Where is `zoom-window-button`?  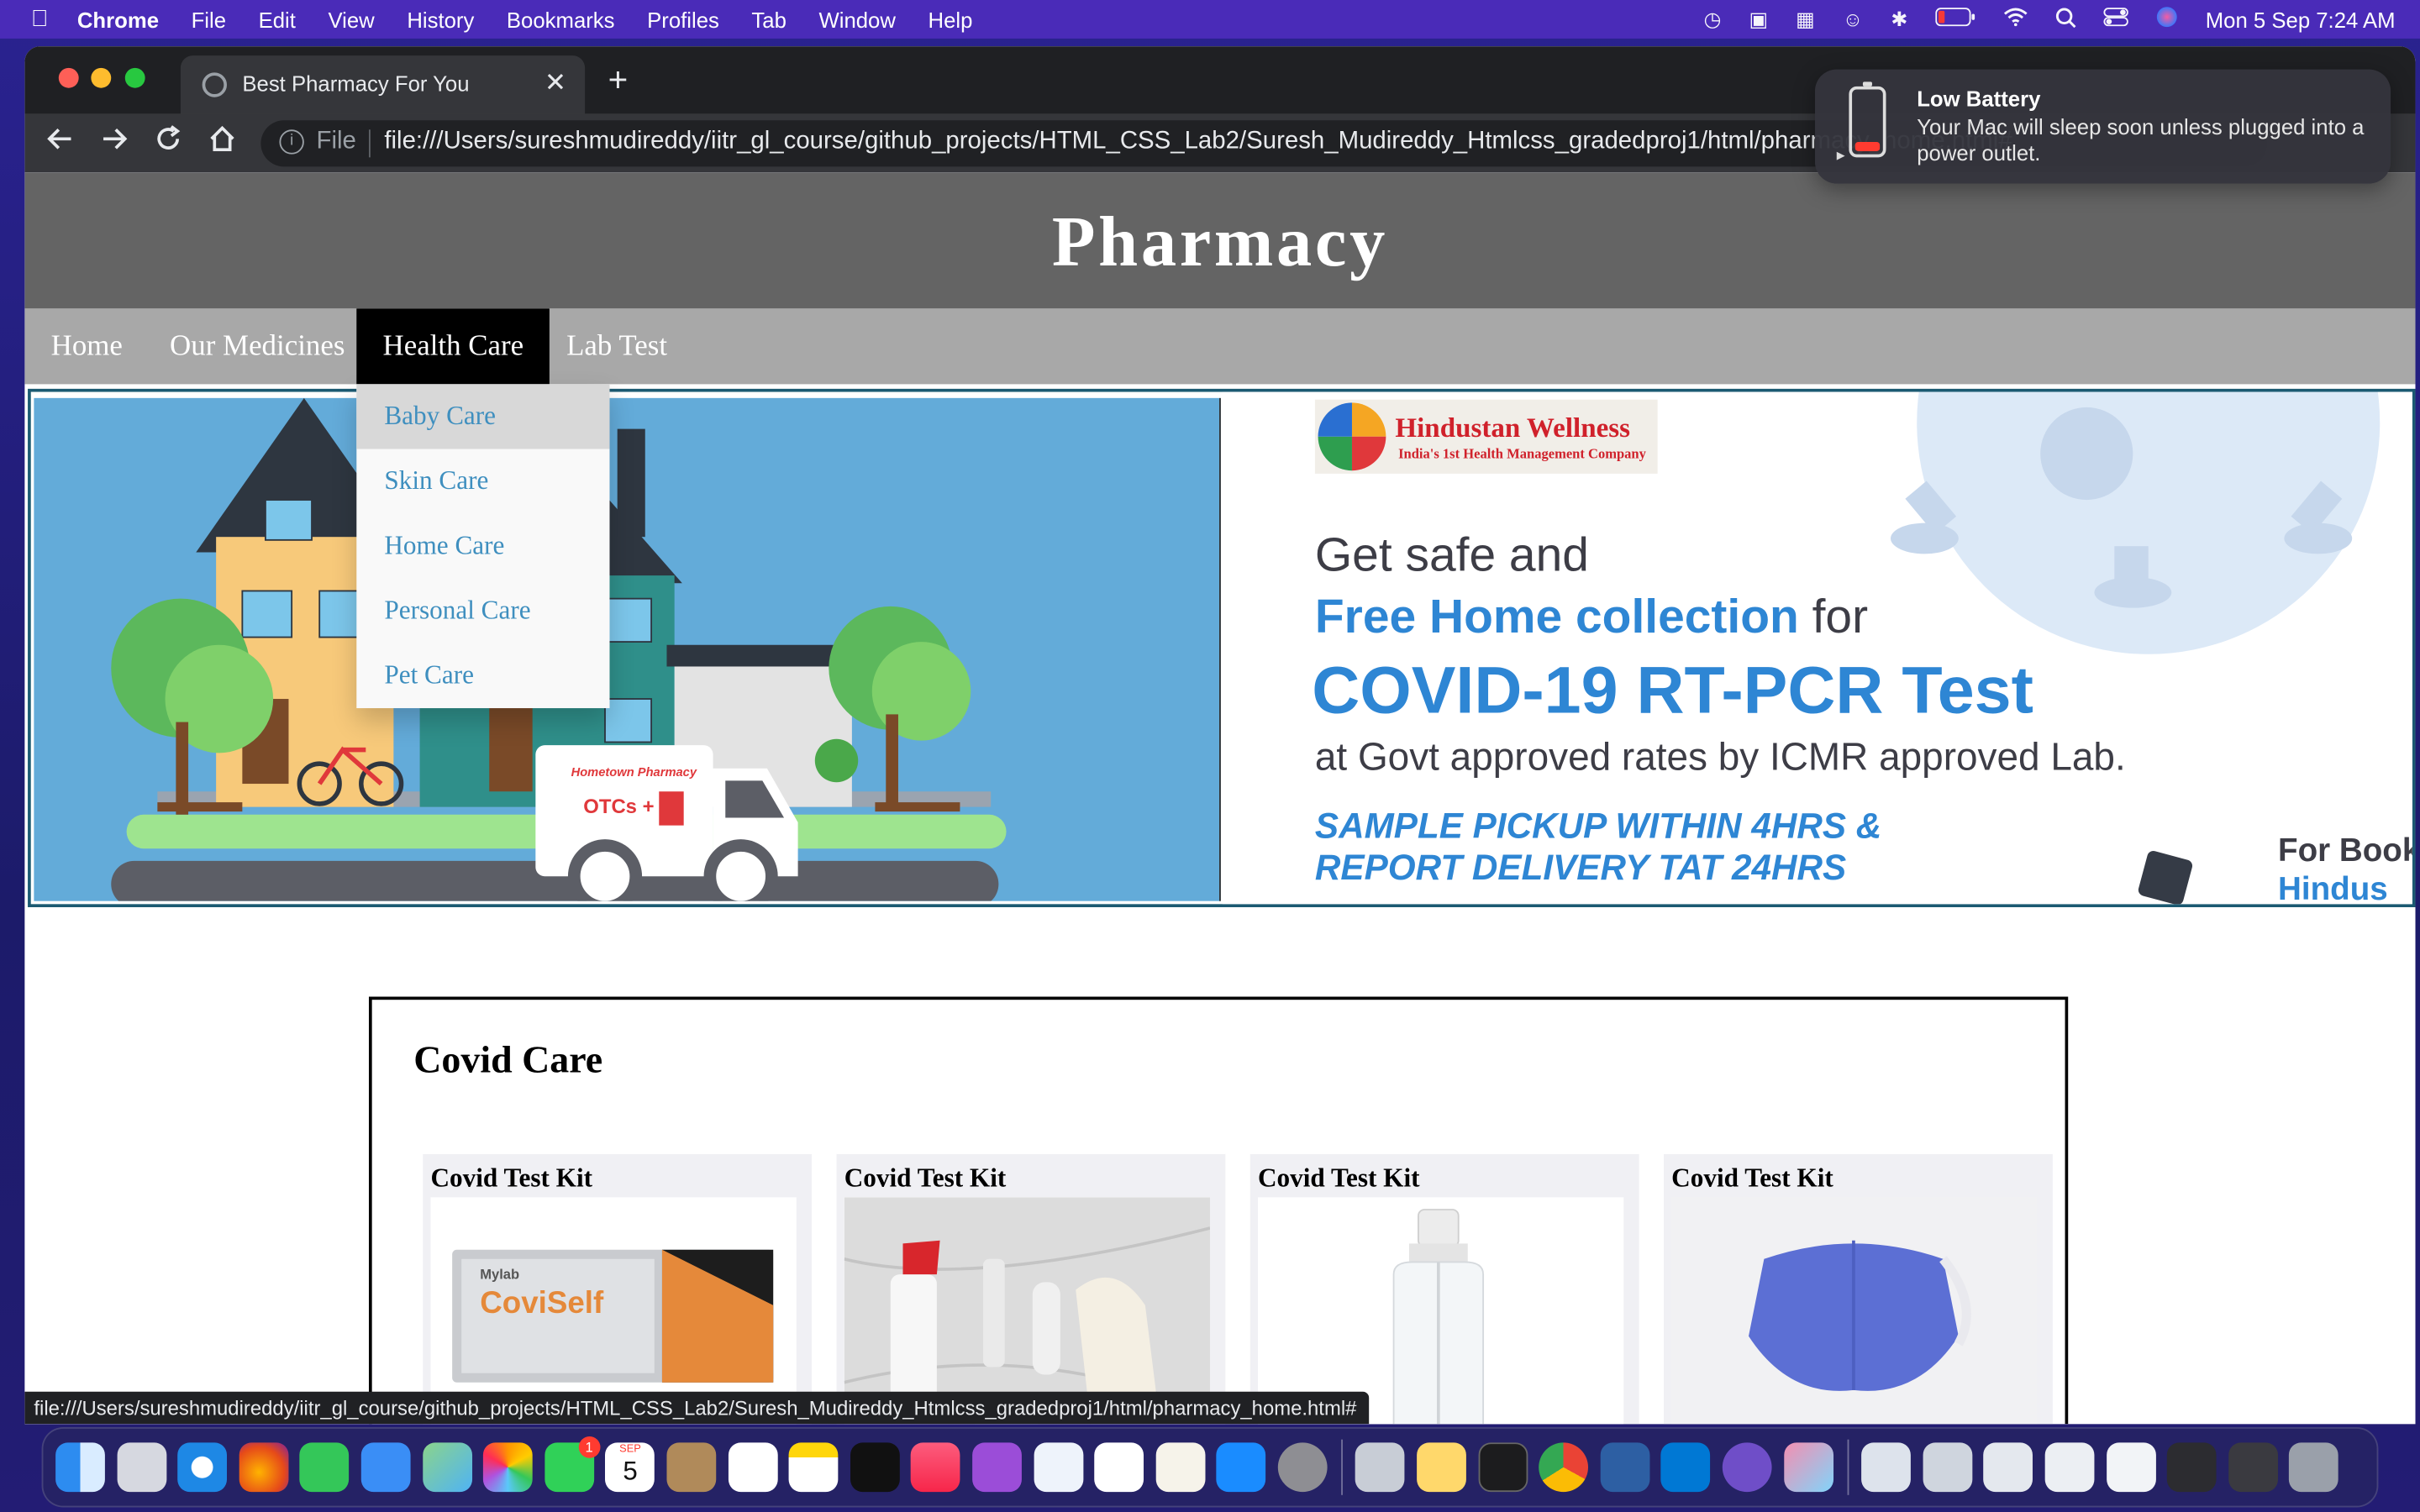 zoom-window-button is located at coordinates (134, 77).